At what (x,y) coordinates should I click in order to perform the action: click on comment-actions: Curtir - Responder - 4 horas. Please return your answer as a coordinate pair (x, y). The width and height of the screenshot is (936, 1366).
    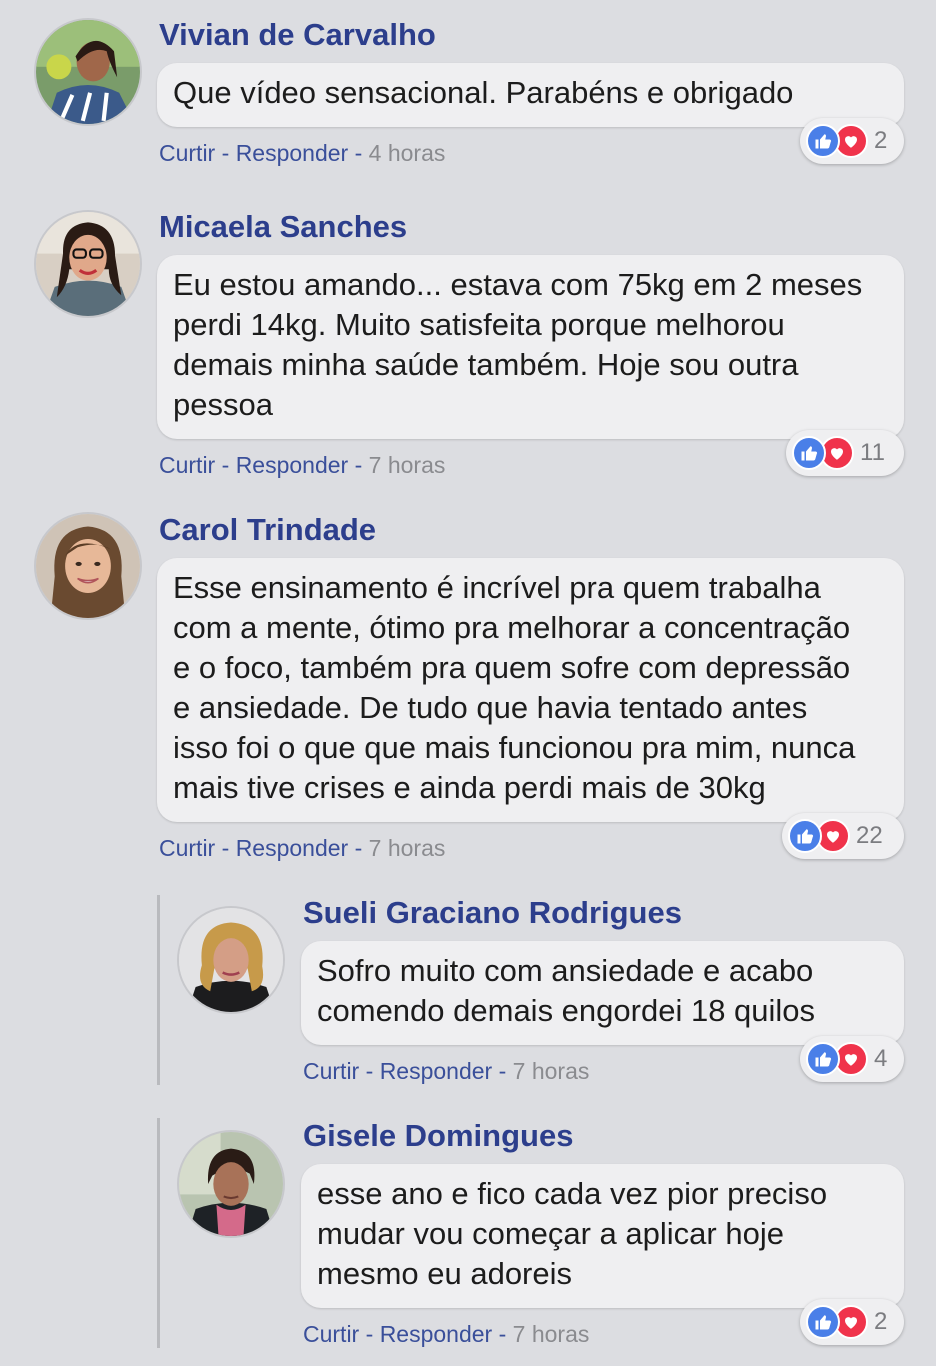
    Looking at the image, I should click on (302, 153).